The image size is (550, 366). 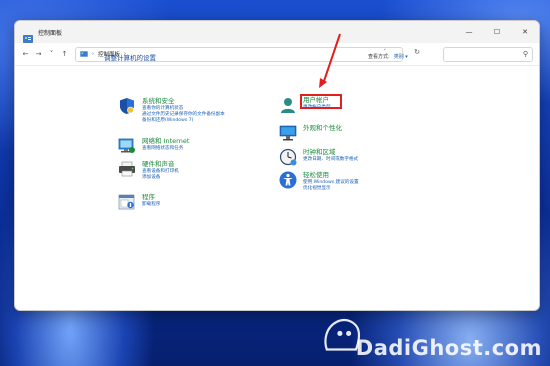 What do you see at coordinates (288, 133) in the screenshot?
I see `monitor-icon` at bounding box center [288, 133].